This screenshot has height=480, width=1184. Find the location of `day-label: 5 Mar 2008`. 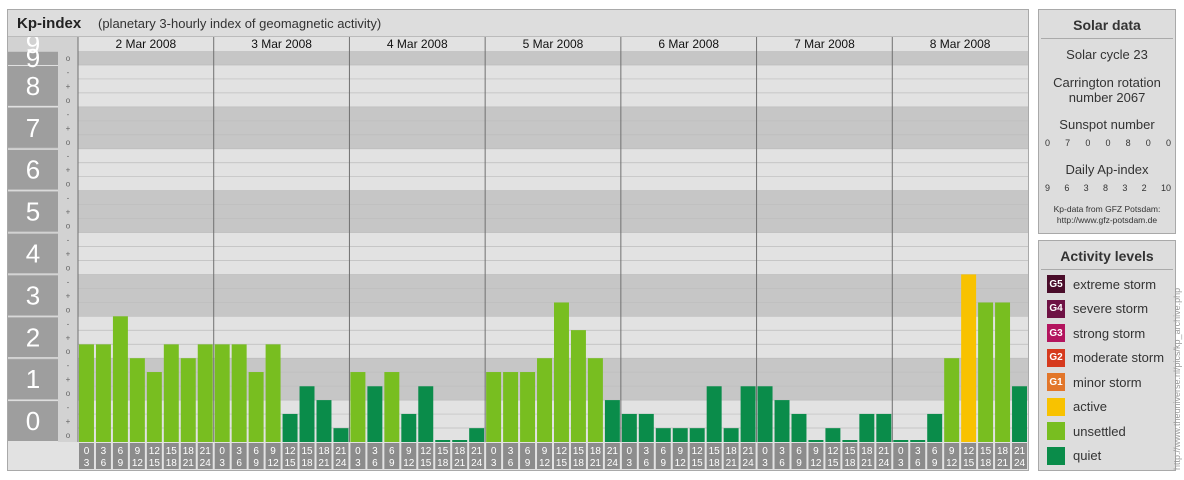

day-label: 5 Mar 2008 is located at coordinates (553, 44).